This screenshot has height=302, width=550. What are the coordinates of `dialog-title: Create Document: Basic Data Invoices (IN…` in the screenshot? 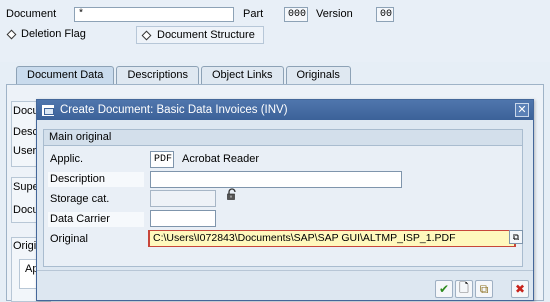 It's located at (174, 110).